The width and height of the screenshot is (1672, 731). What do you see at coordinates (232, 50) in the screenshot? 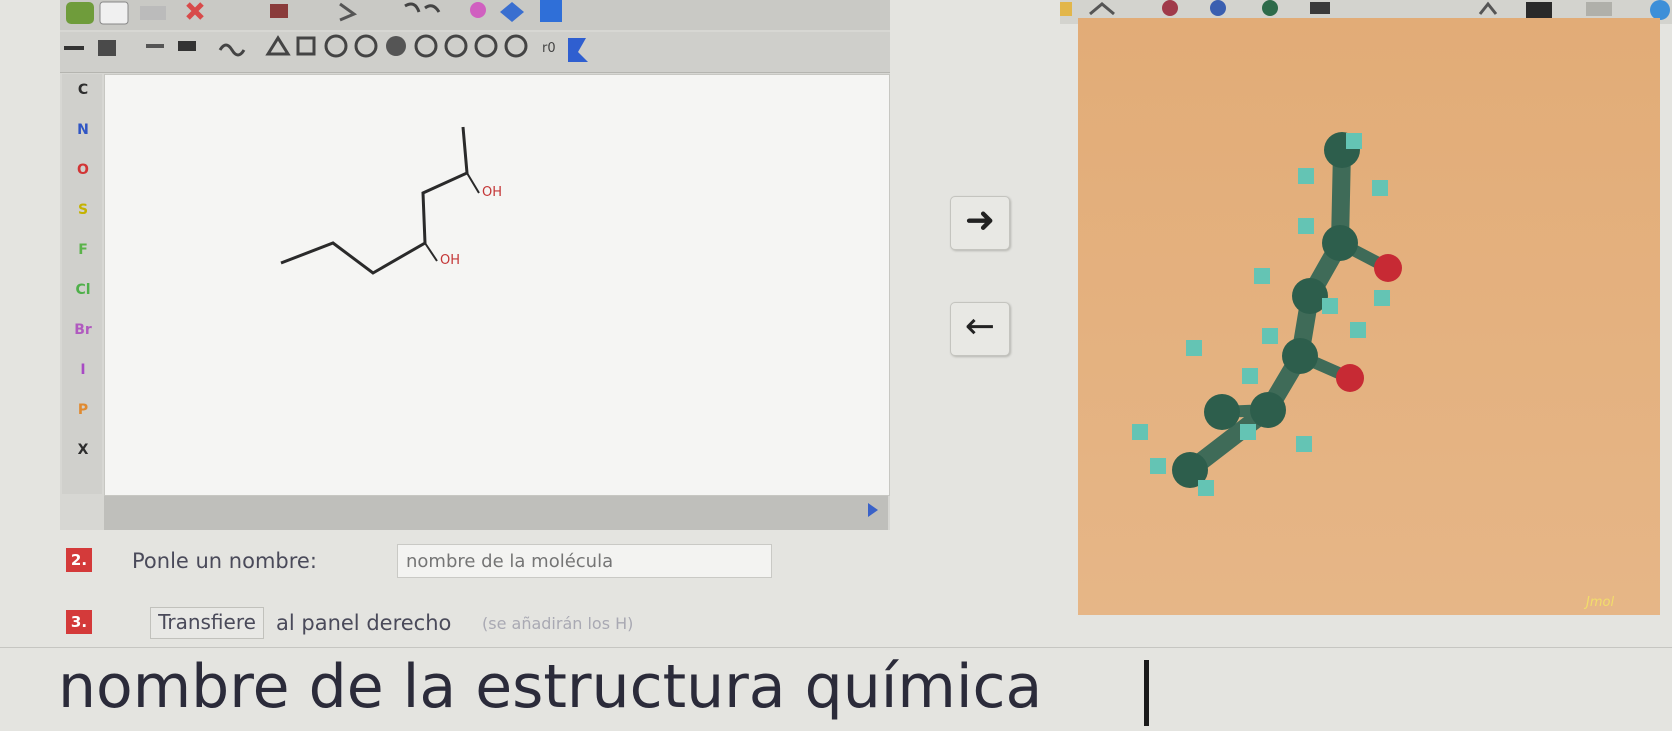
I see `chain-icon` at bounding box center [232, 50].